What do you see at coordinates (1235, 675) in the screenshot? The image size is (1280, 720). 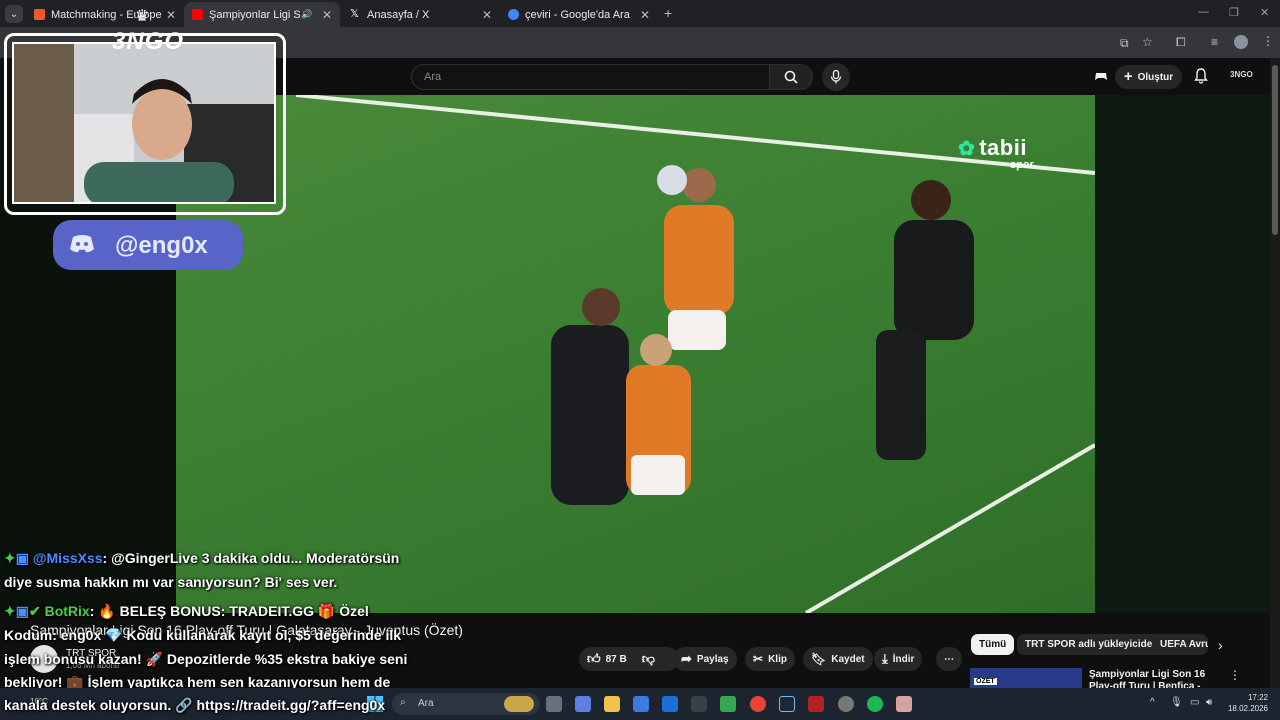 I see `more-vertical-icon: ⋮` at bounding box center [1235, 675].